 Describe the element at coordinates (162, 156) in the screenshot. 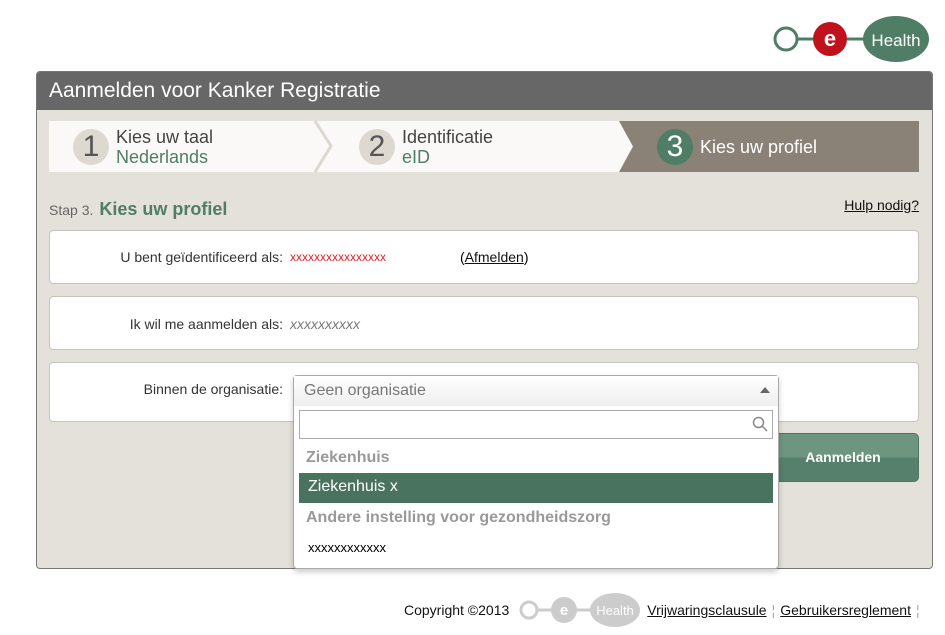

I see `step-value: Nederlands` at that location.